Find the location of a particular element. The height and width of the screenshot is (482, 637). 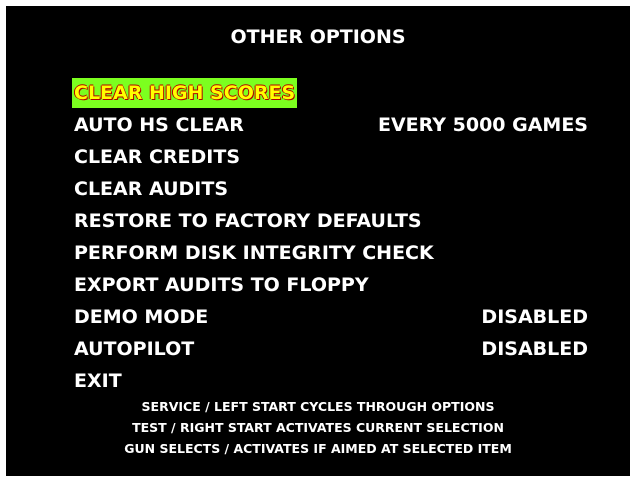

menu-item-label: PERFORM DISK INTEGRITY CHECK is located at coordinates (254, 253).